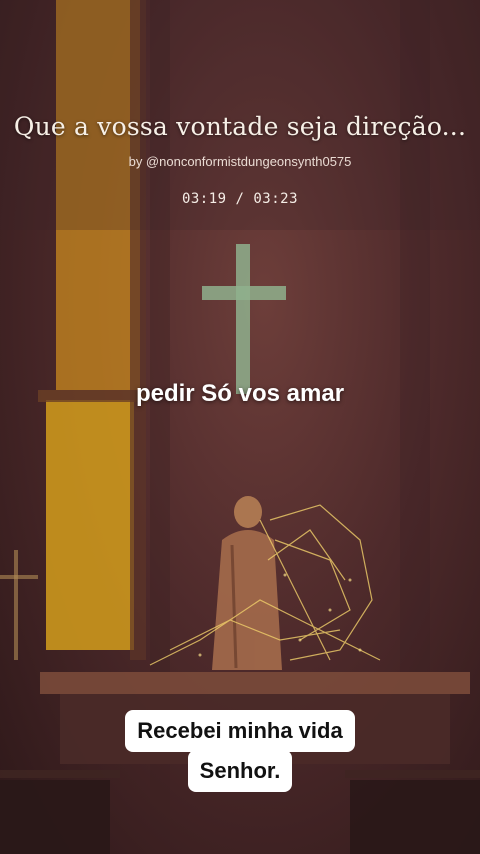 The image size is (480, 854). I want to click on playback-time: 03:19 / 03:23, so click(240, 199).